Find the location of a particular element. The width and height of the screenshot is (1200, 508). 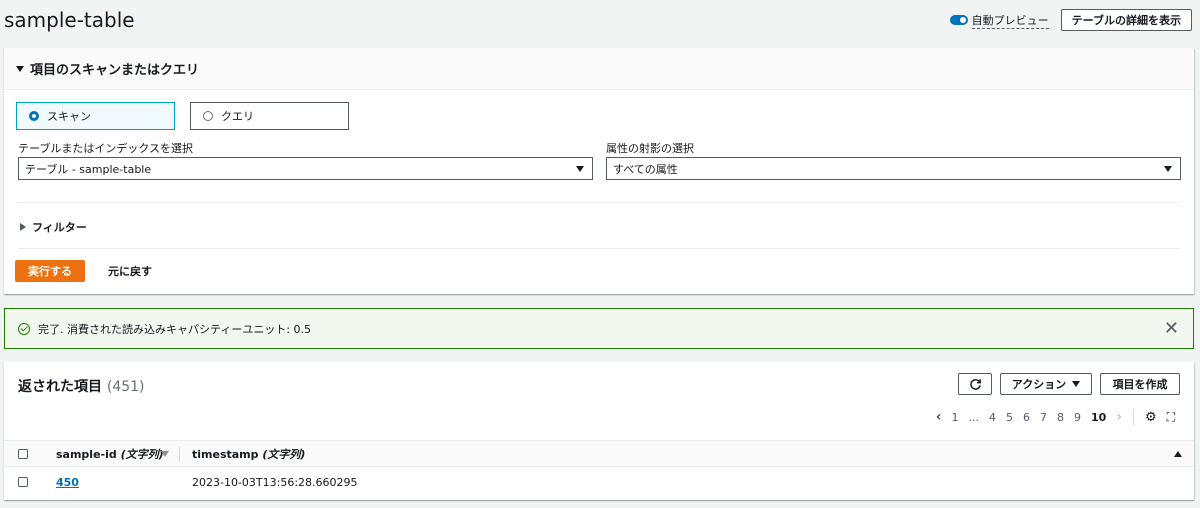

create-item-button: 項目を作成 is located at coordinates (1140, 384).